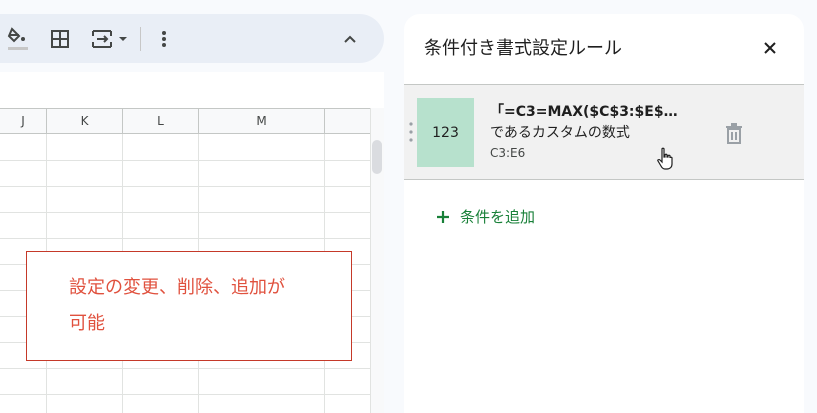 This screenshot has height=413, width=817. Describe the element at coordinates (262, 121) in the screenshot. I see `column-header-m: M` at that location.